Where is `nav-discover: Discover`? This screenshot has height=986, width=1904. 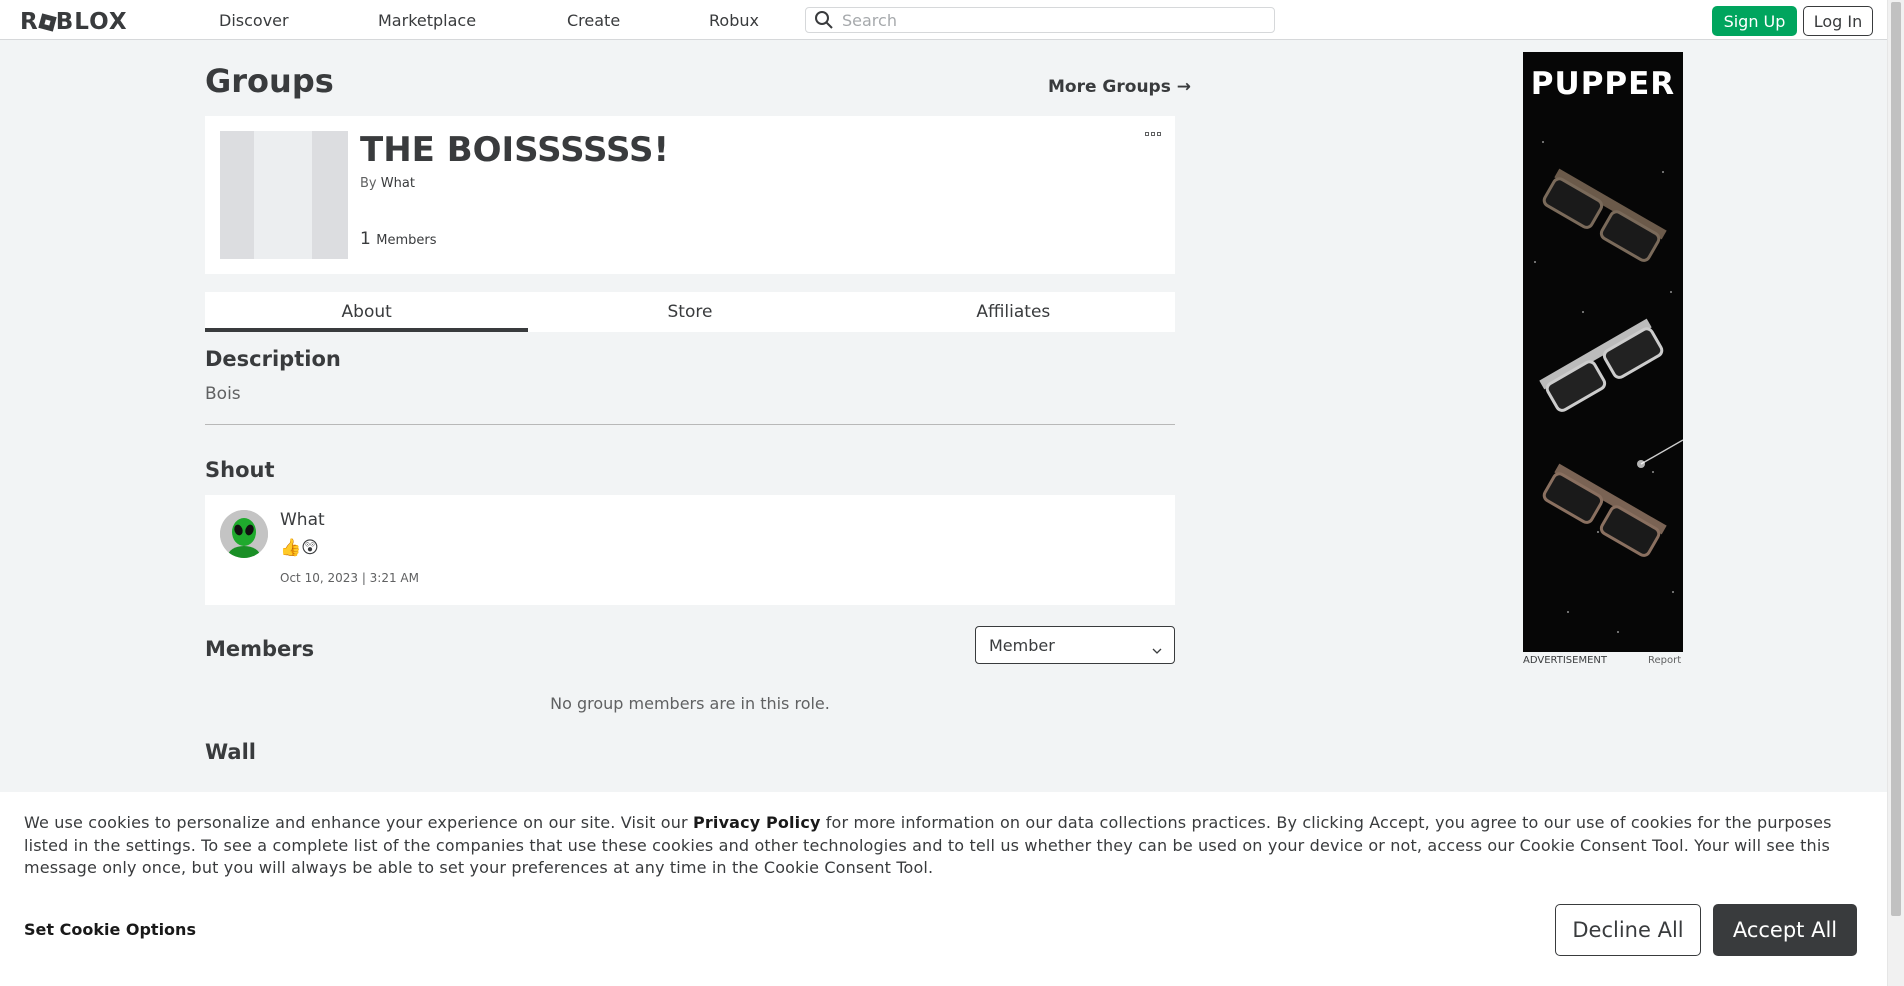
nav-discover: Discover is located at coordinates (254, 20).